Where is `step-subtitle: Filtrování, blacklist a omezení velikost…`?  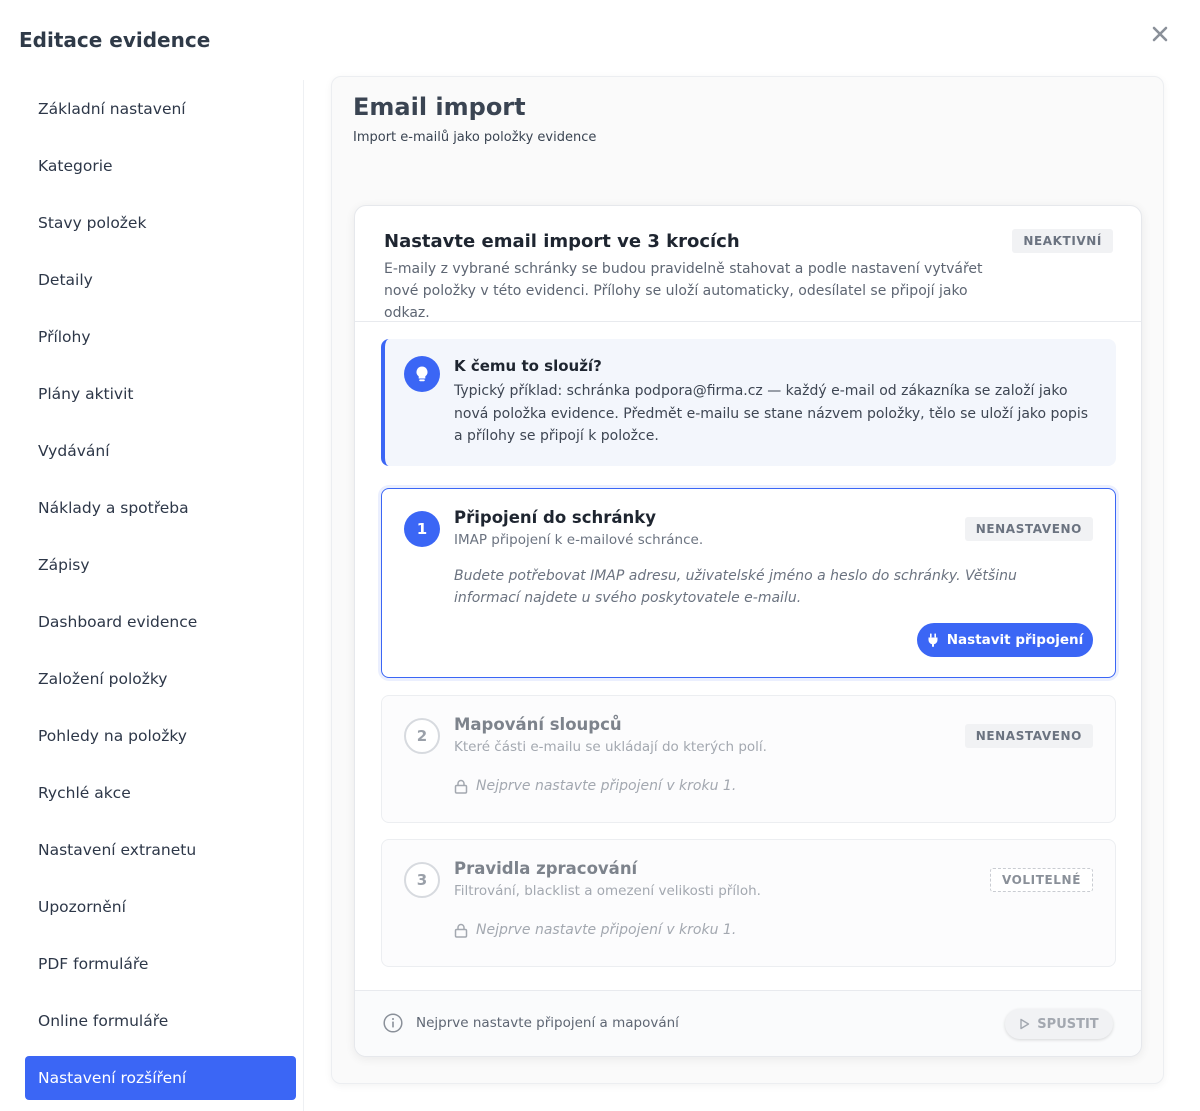 step-subtitle: Filtrování, blacklist a omezení velikost… is located at coordinates (607, 891).